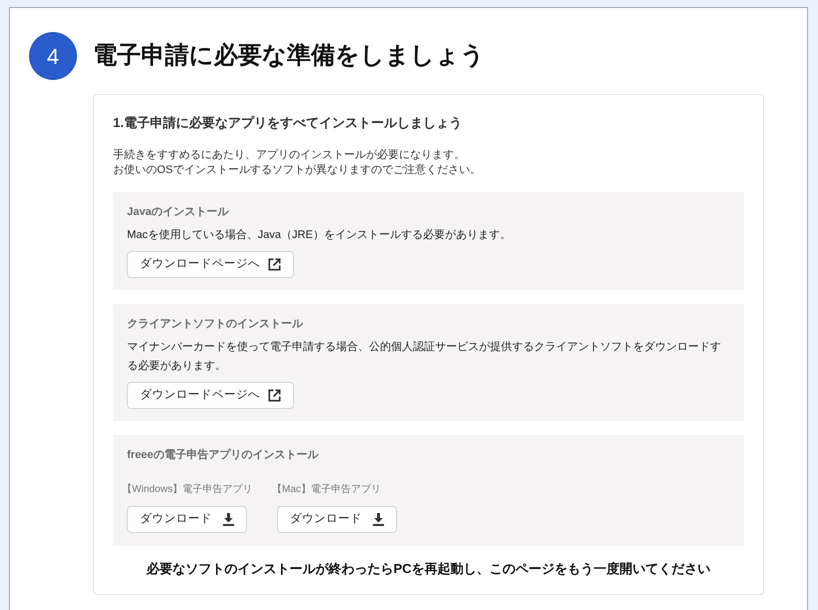 This screenshot has width=818, height=610. What do you see at coordinates (178, 212) in the screenshot?
I see `section-title: Javaのインストール` at bounding box center [178, 212].